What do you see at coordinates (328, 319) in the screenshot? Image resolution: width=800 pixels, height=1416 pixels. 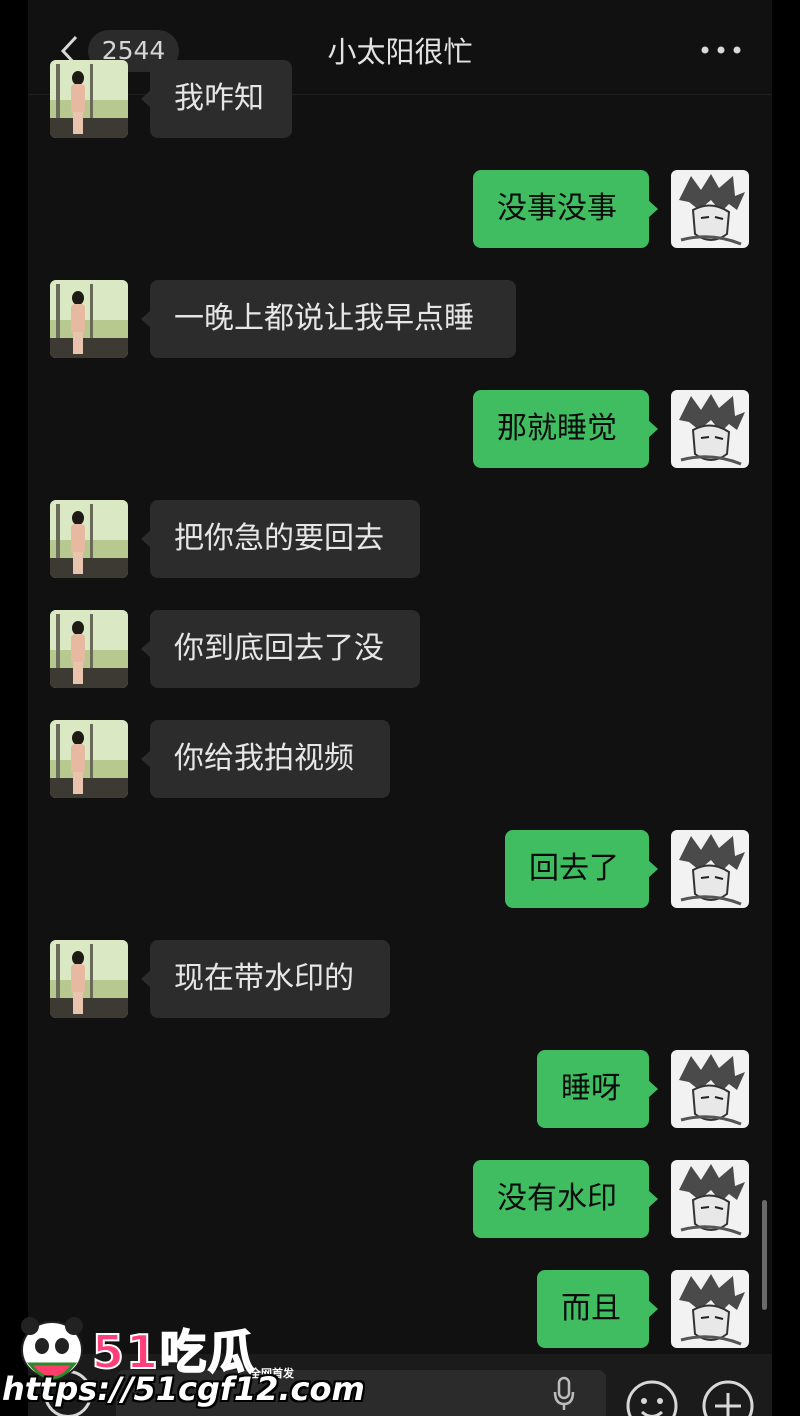 I see `message-bubble: 一晚上都说让我早点睡` at bounding box center [328, 319].